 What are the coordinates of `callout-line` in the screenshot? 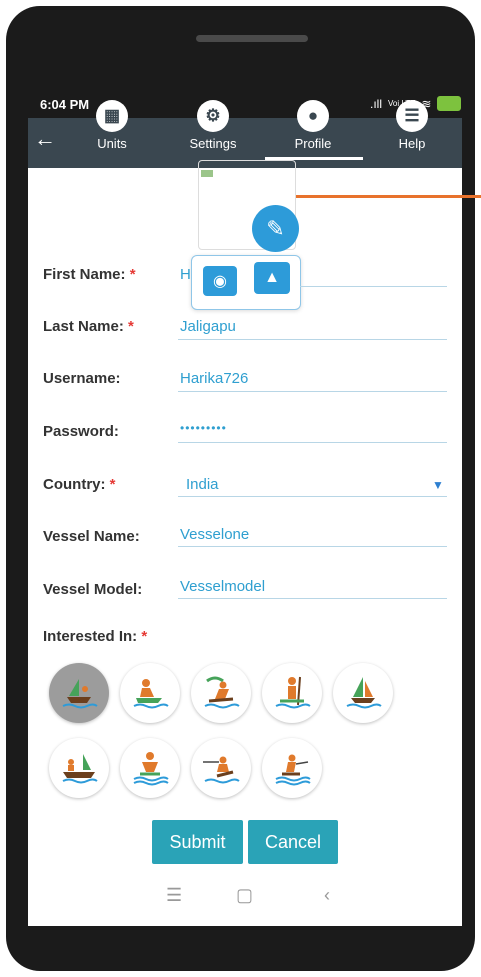 It's located at (388, 196).